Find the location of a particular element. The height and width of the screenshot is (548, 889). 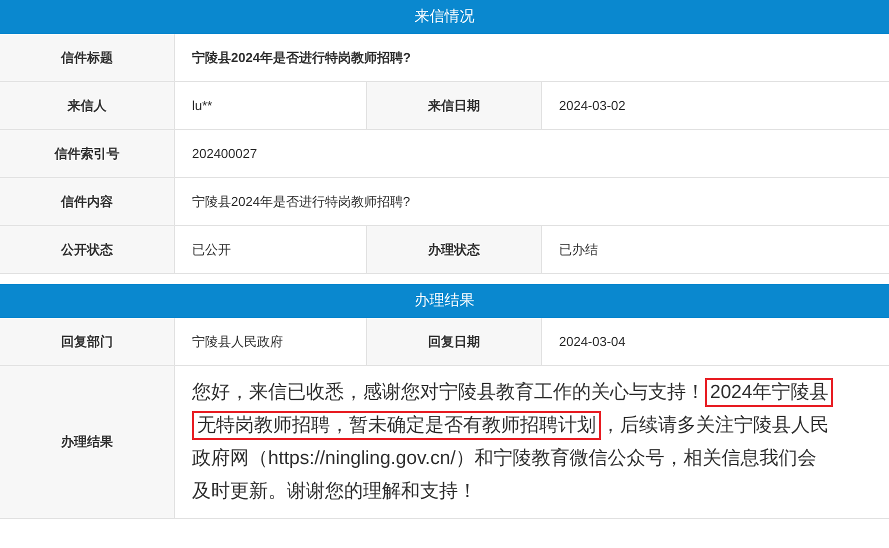

field-label: 办理结果 is located at coordinates (87, 442).